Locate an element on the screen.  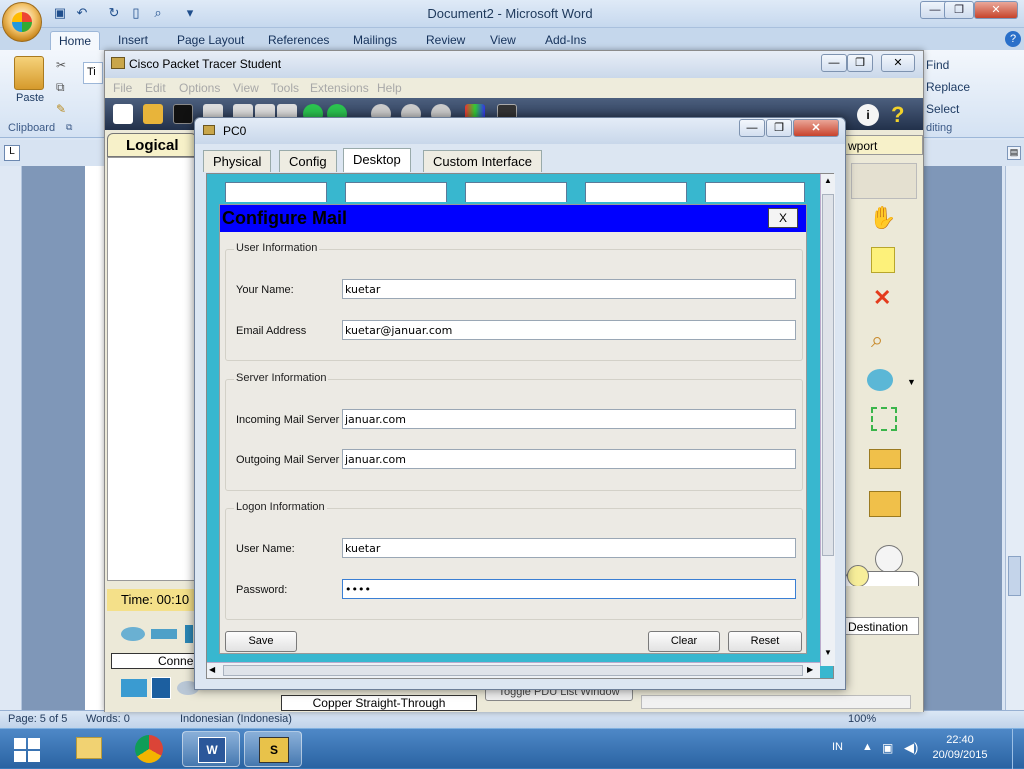
desktop-hscroll-thumb is located at coordinates (513, 670).